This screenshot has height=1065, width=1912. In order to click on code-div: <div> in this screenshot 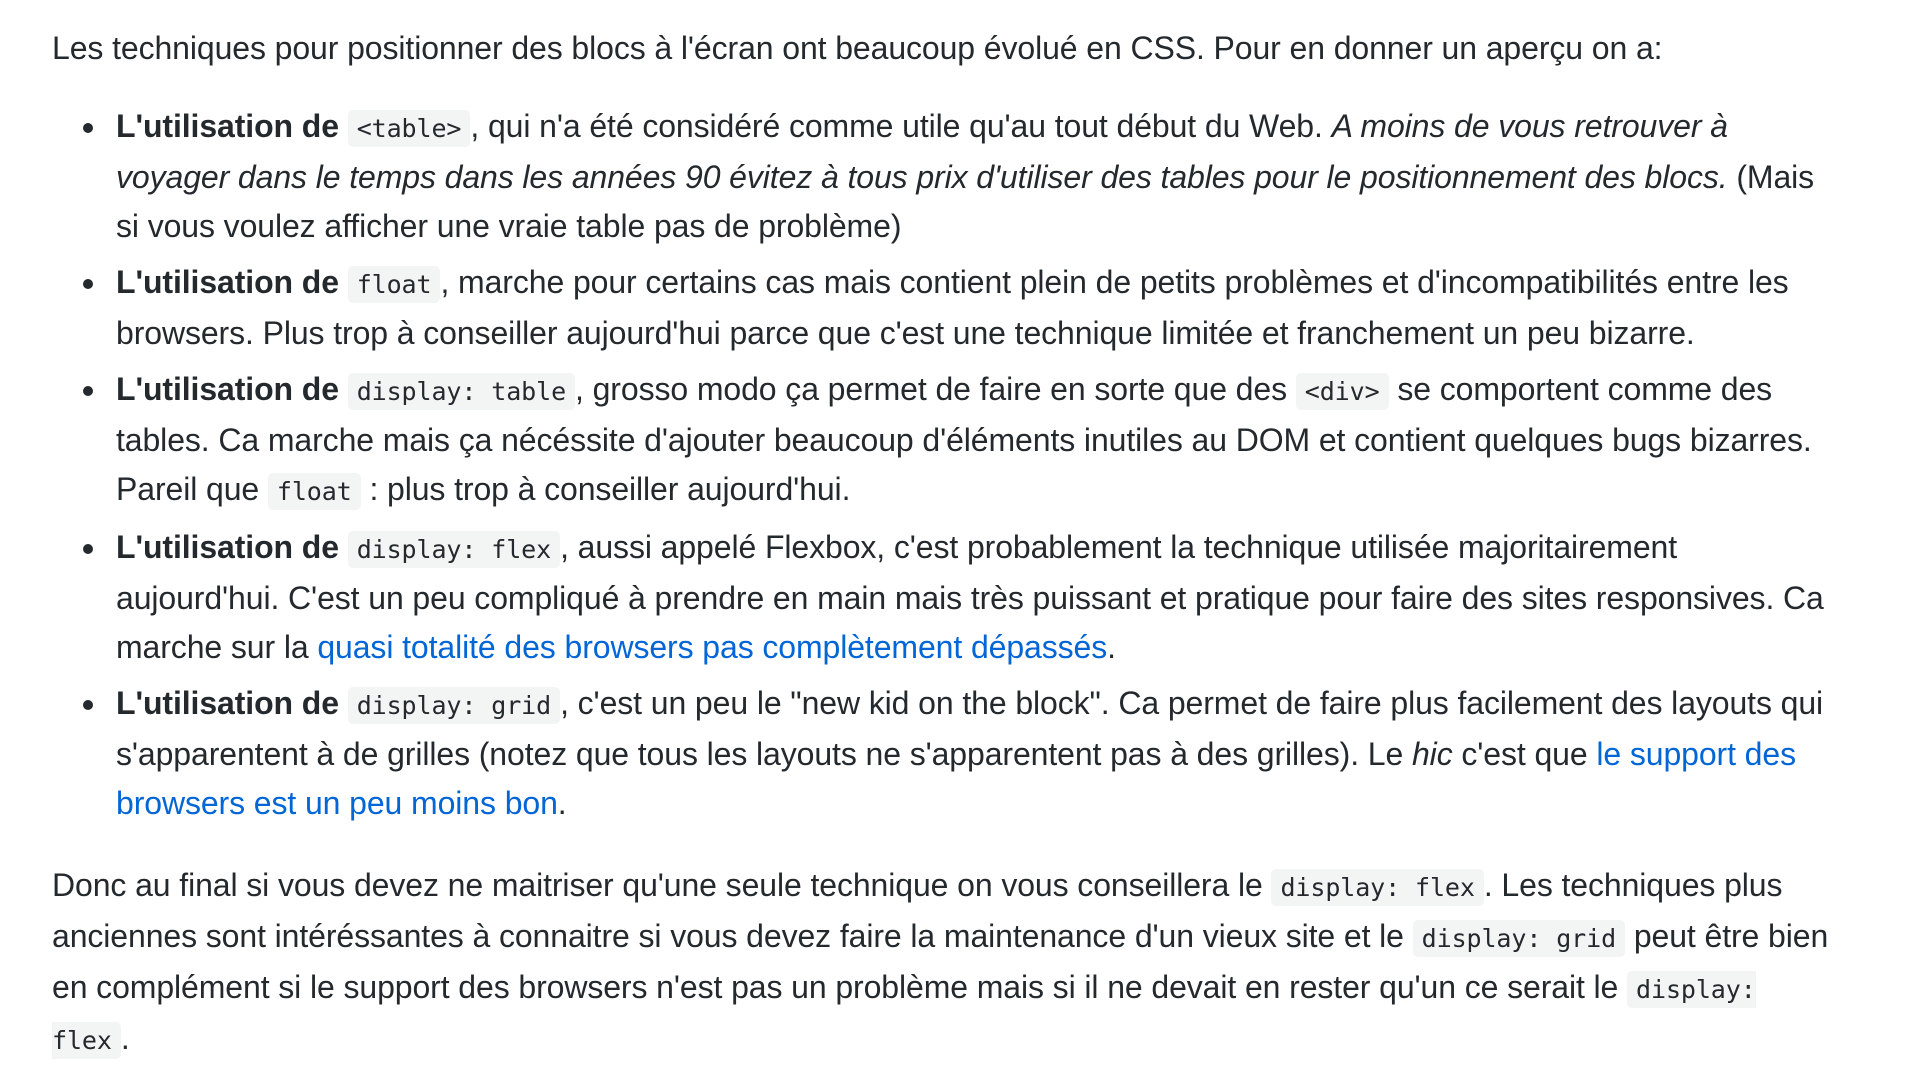, I will do `click(1342, 391)`.